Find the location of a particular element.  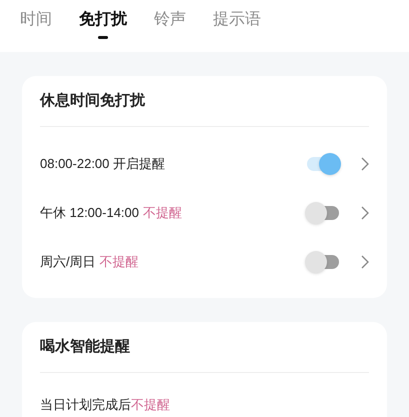

tab: 时间 is located at coordinates (36, 20).